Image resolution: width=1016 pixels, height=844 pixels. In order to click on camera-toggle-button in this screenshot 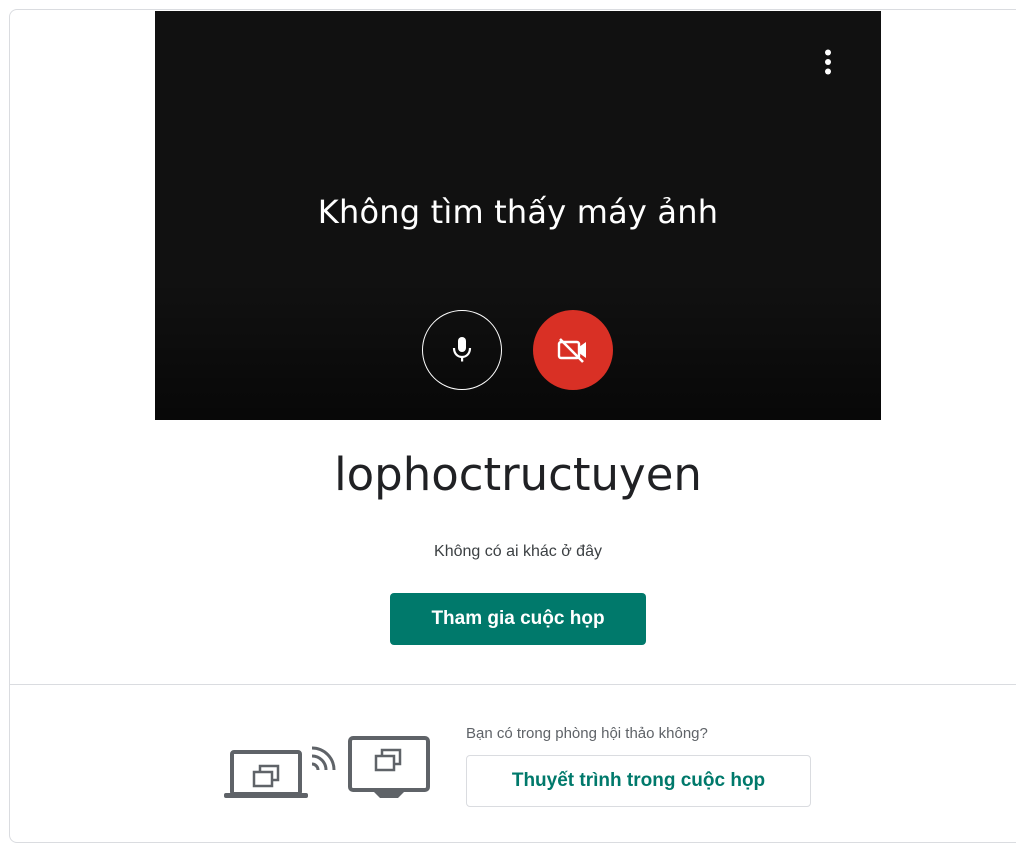, I will do `click(573, 350)`.